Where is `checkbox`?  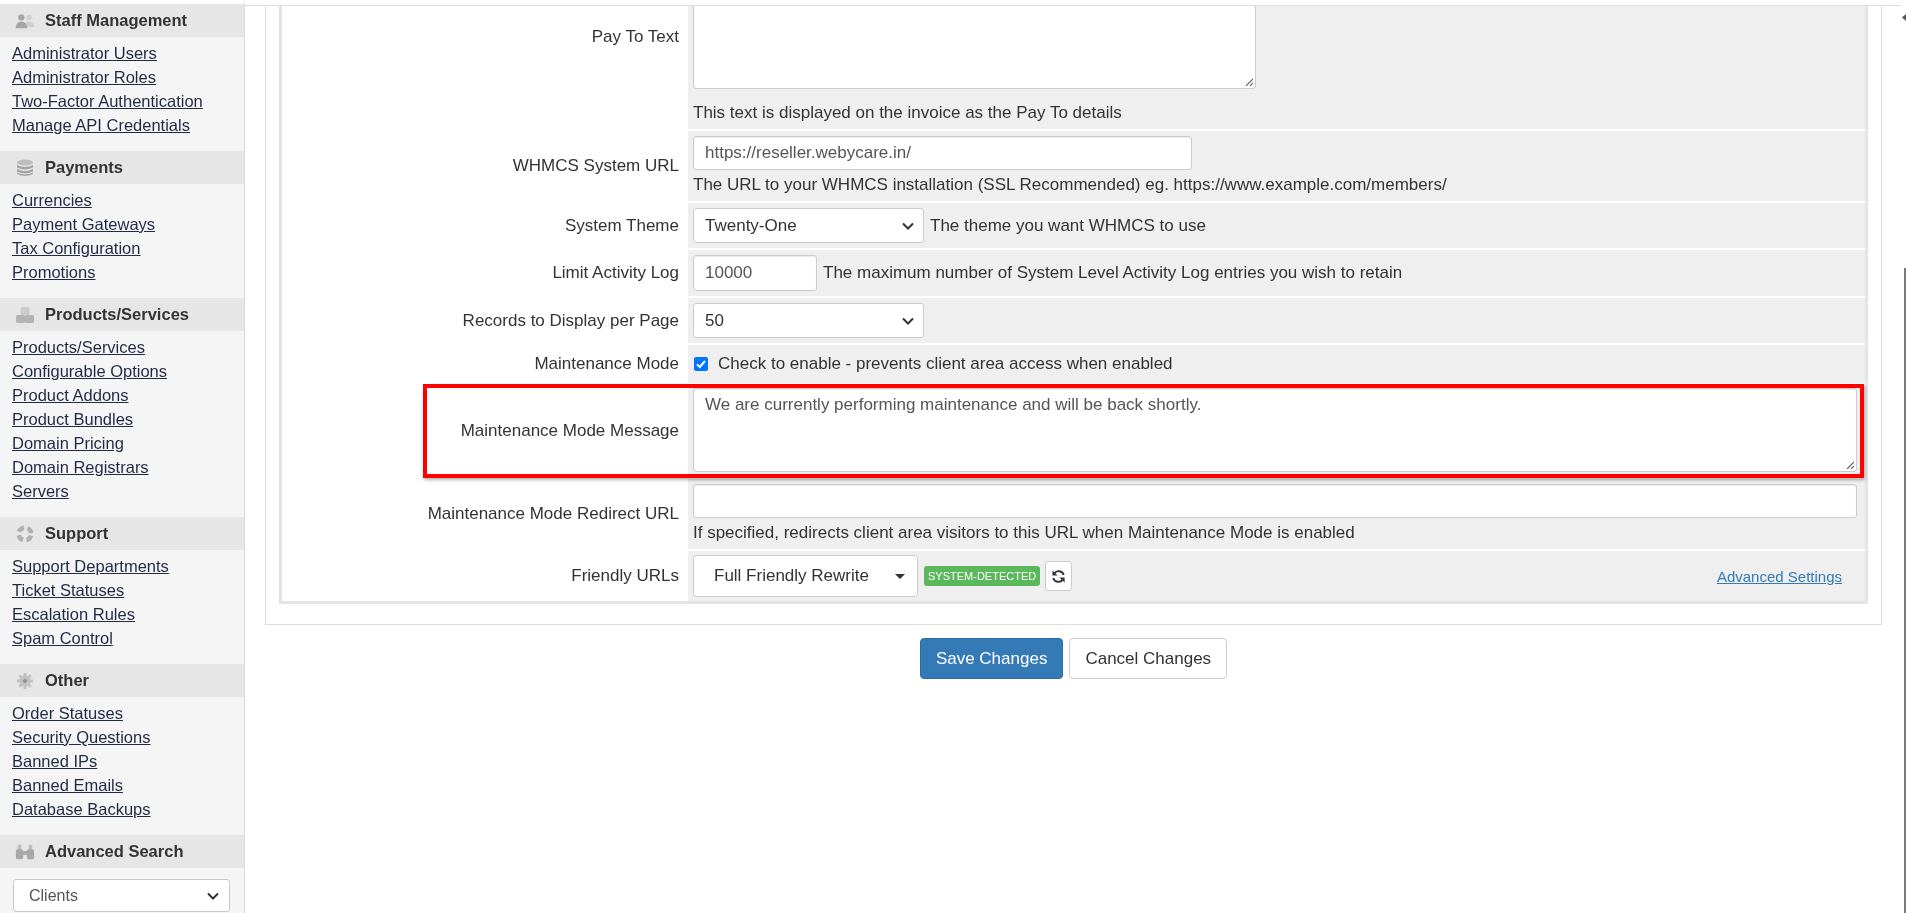
checkbox is located at coordinates (701, 364).